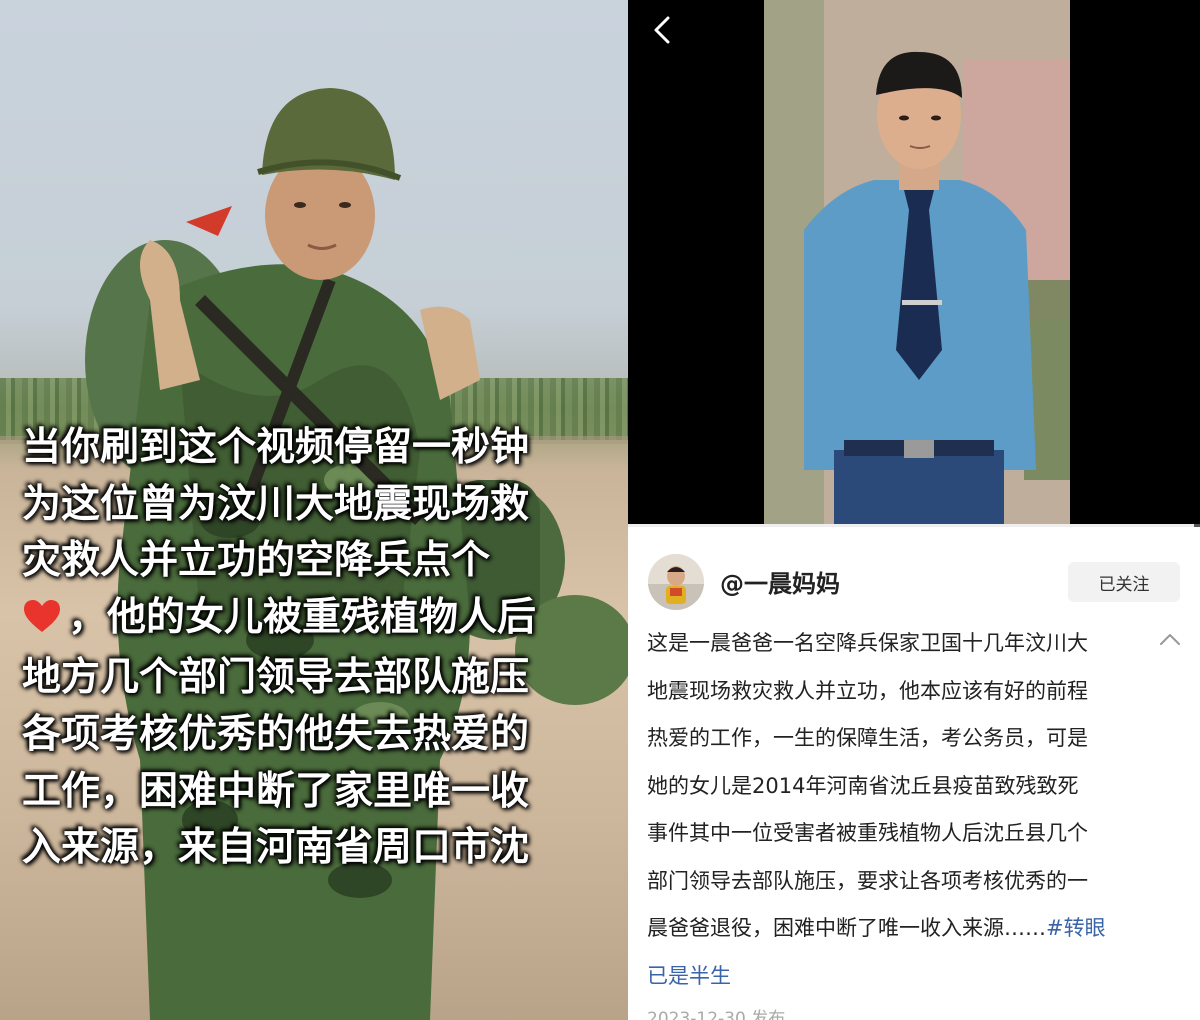 This screenshot has height=1020, width=1200. I want to click on man-in-uniform-image, so click(917, 263).